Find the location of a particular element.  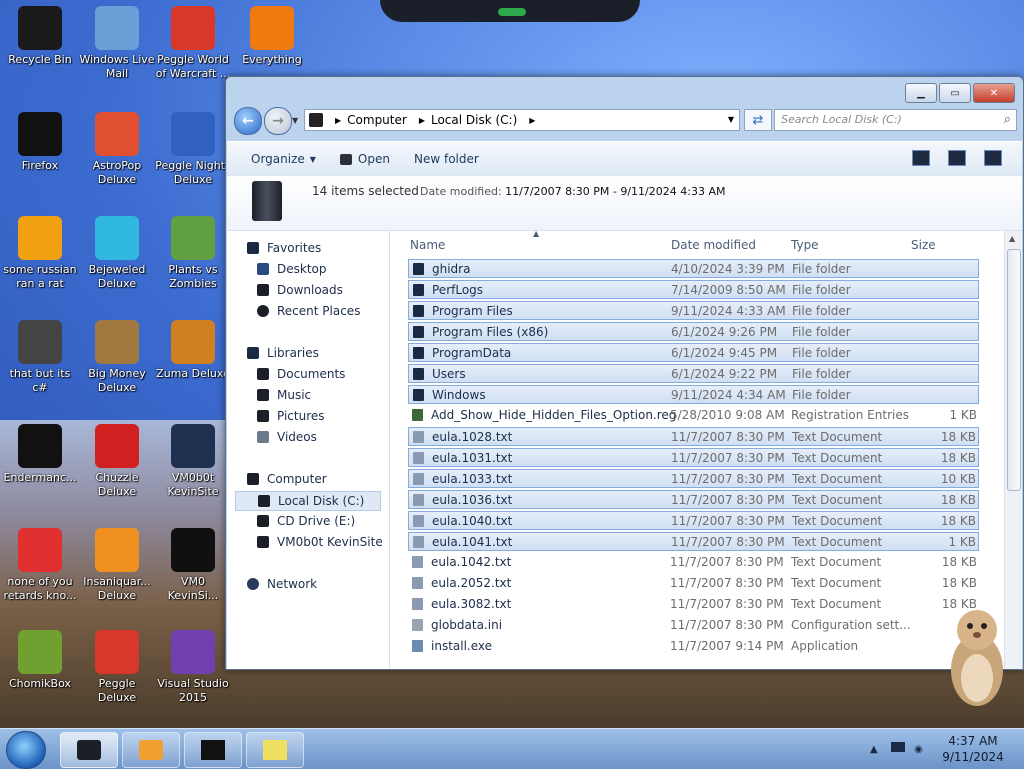

desktop-icon-15: Chuzzle Deluxe is located at coordinates (117, 461).